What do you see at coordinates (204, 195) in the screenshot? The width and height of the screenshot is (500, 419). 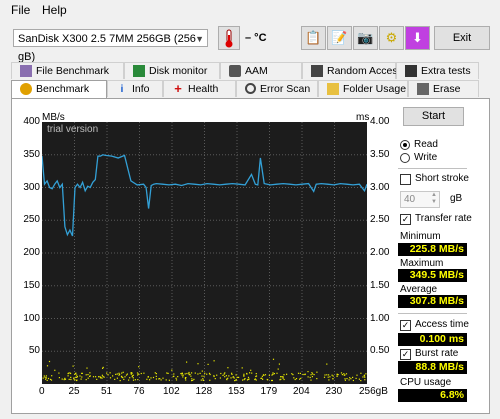 I see `transfer-rate-line` at bounding box center [204, 195].